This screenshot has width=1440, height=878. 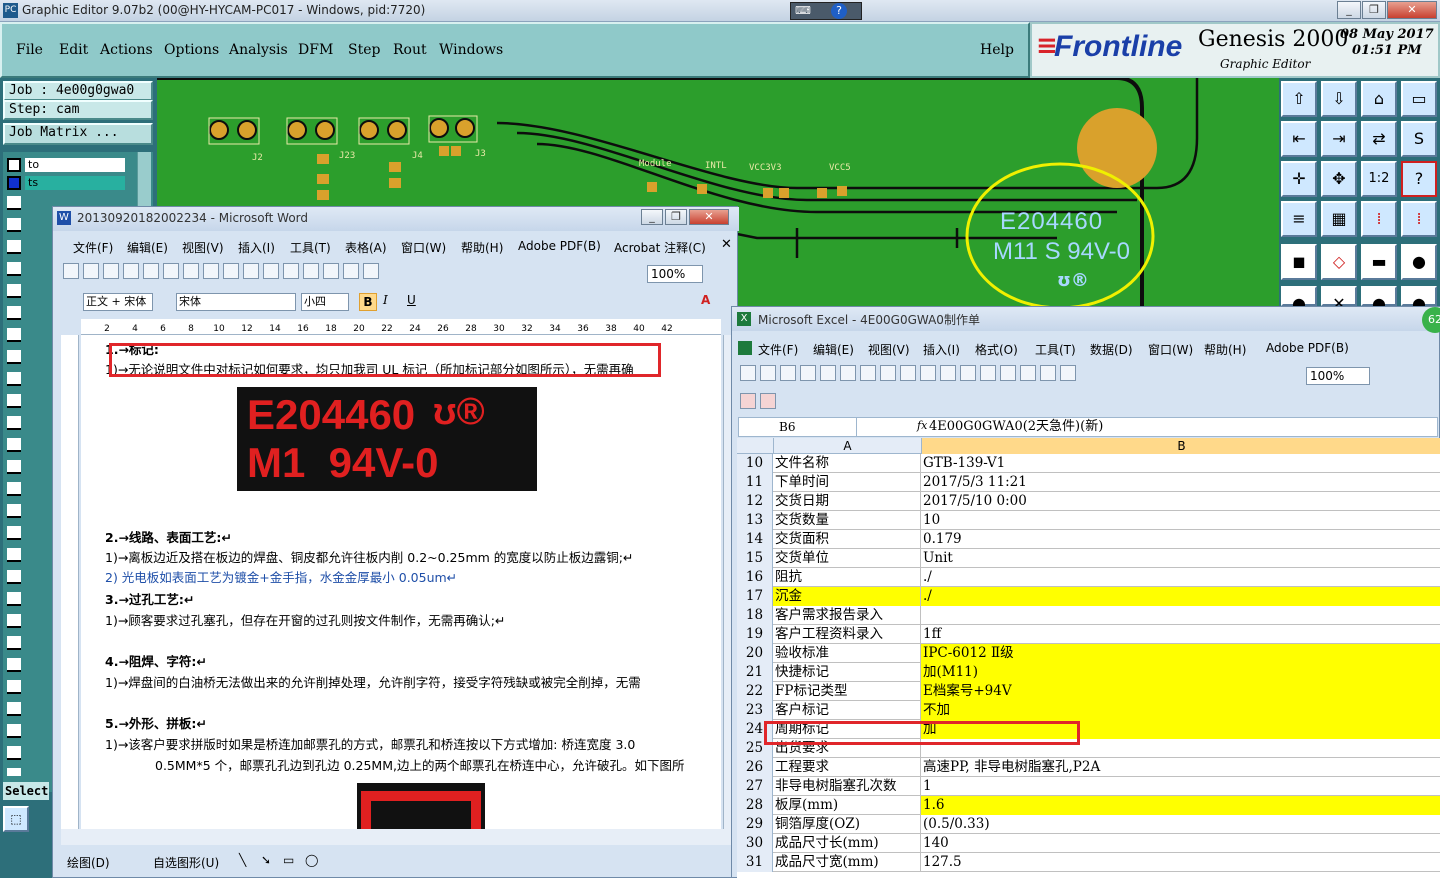 I want to click on cell-a: 文件名称, so click(x=847, y=463).